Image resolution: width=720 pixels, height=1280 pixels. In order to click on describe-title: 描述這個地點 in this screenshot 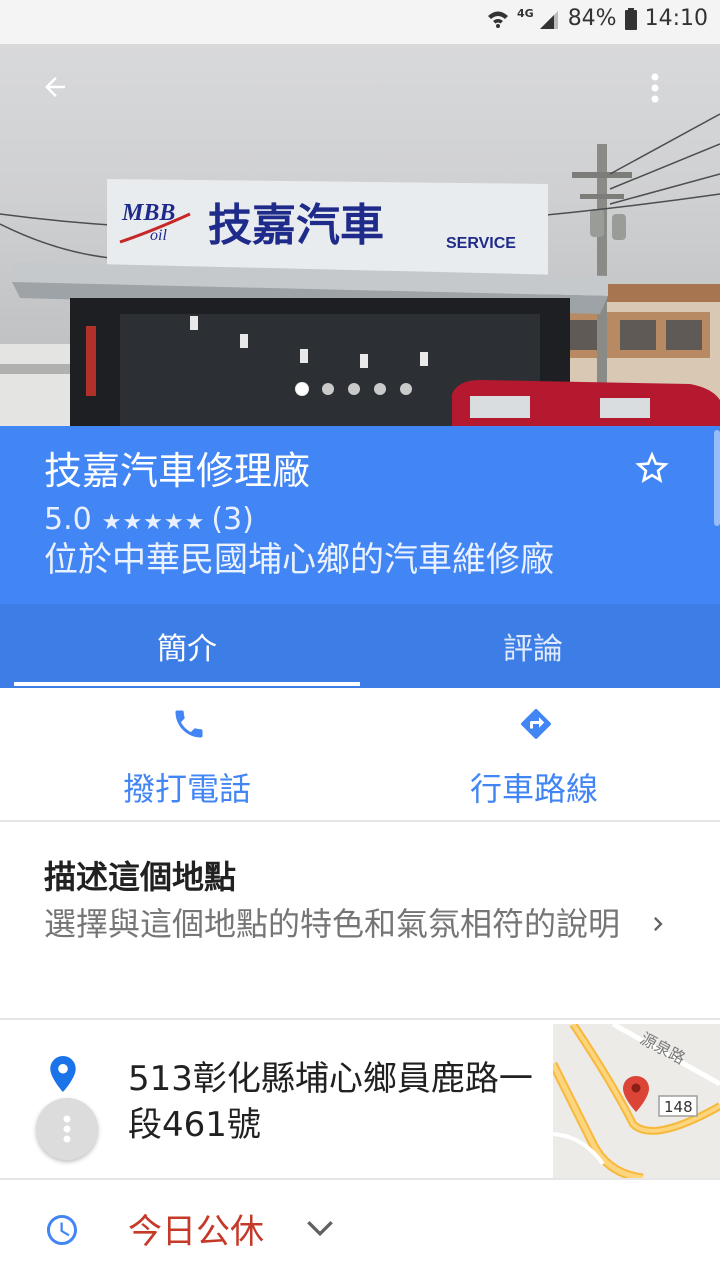, I will do `click(140, 877)`.